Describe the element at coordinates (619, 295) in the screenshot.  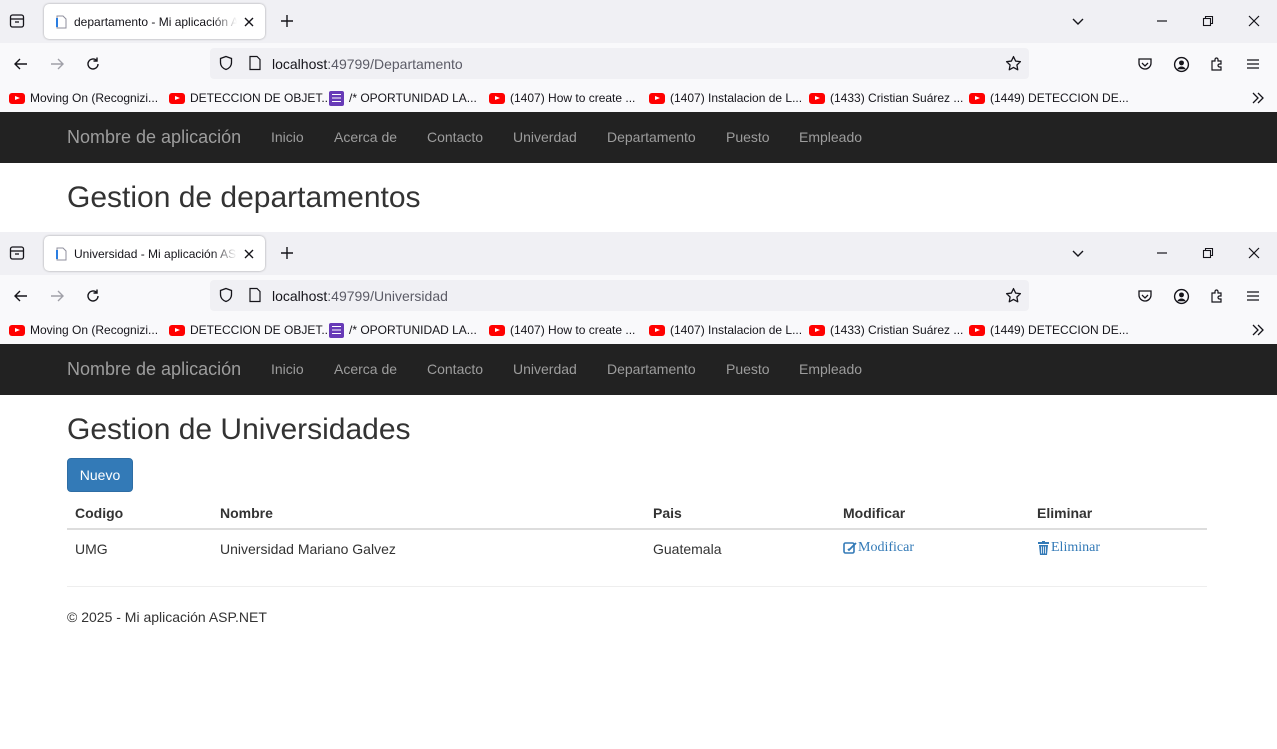
I see `url-bar: localhost:49799/Universidad` at that location.